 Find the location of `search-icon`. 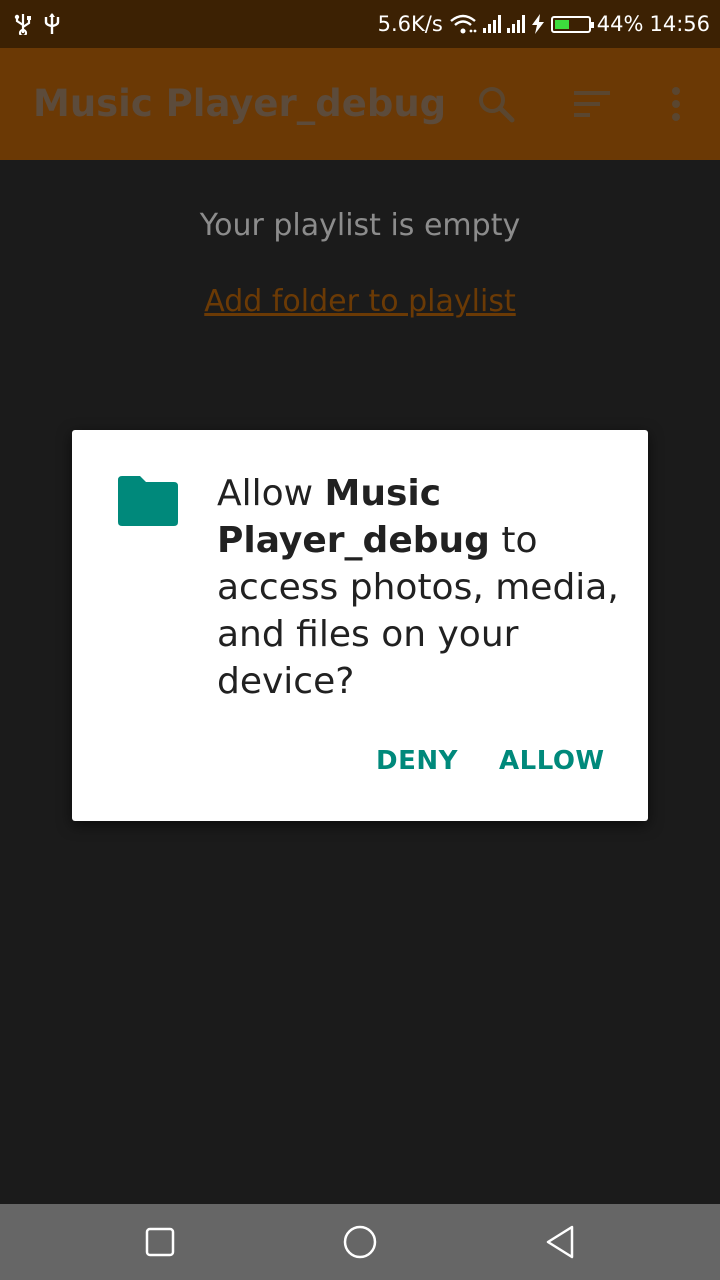

search-icon is located at coordinates (496, 104).